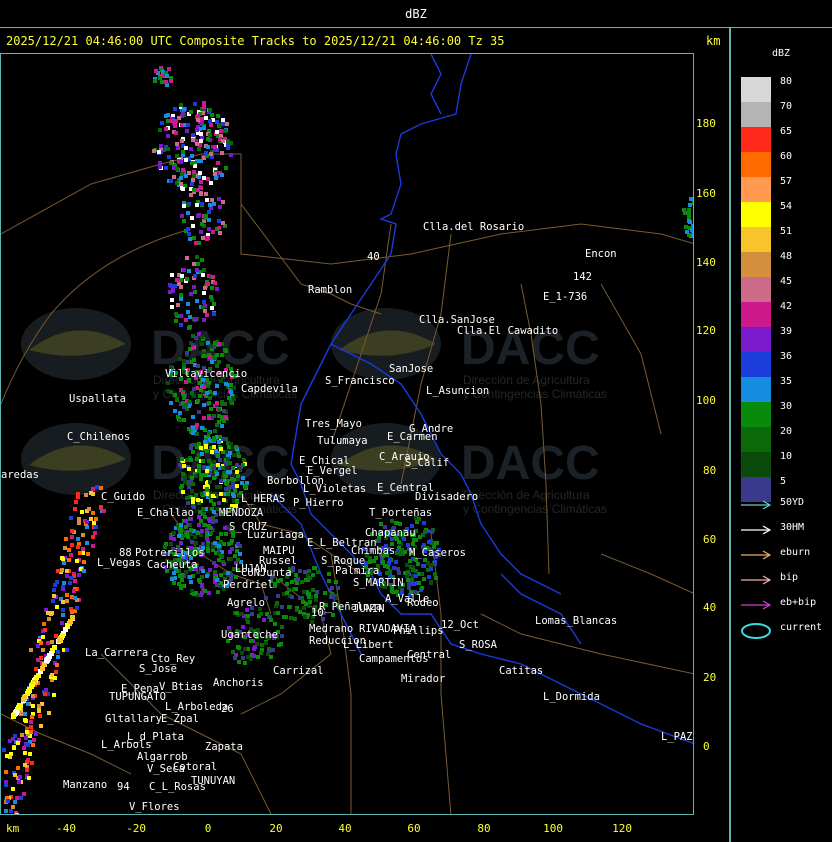 The height and width of the screenshot is (842, 832). What do you see at coordinates (241, 513) in the screenshot?
I see `place-label: MENDOZA` at bounding box center [241, 513].